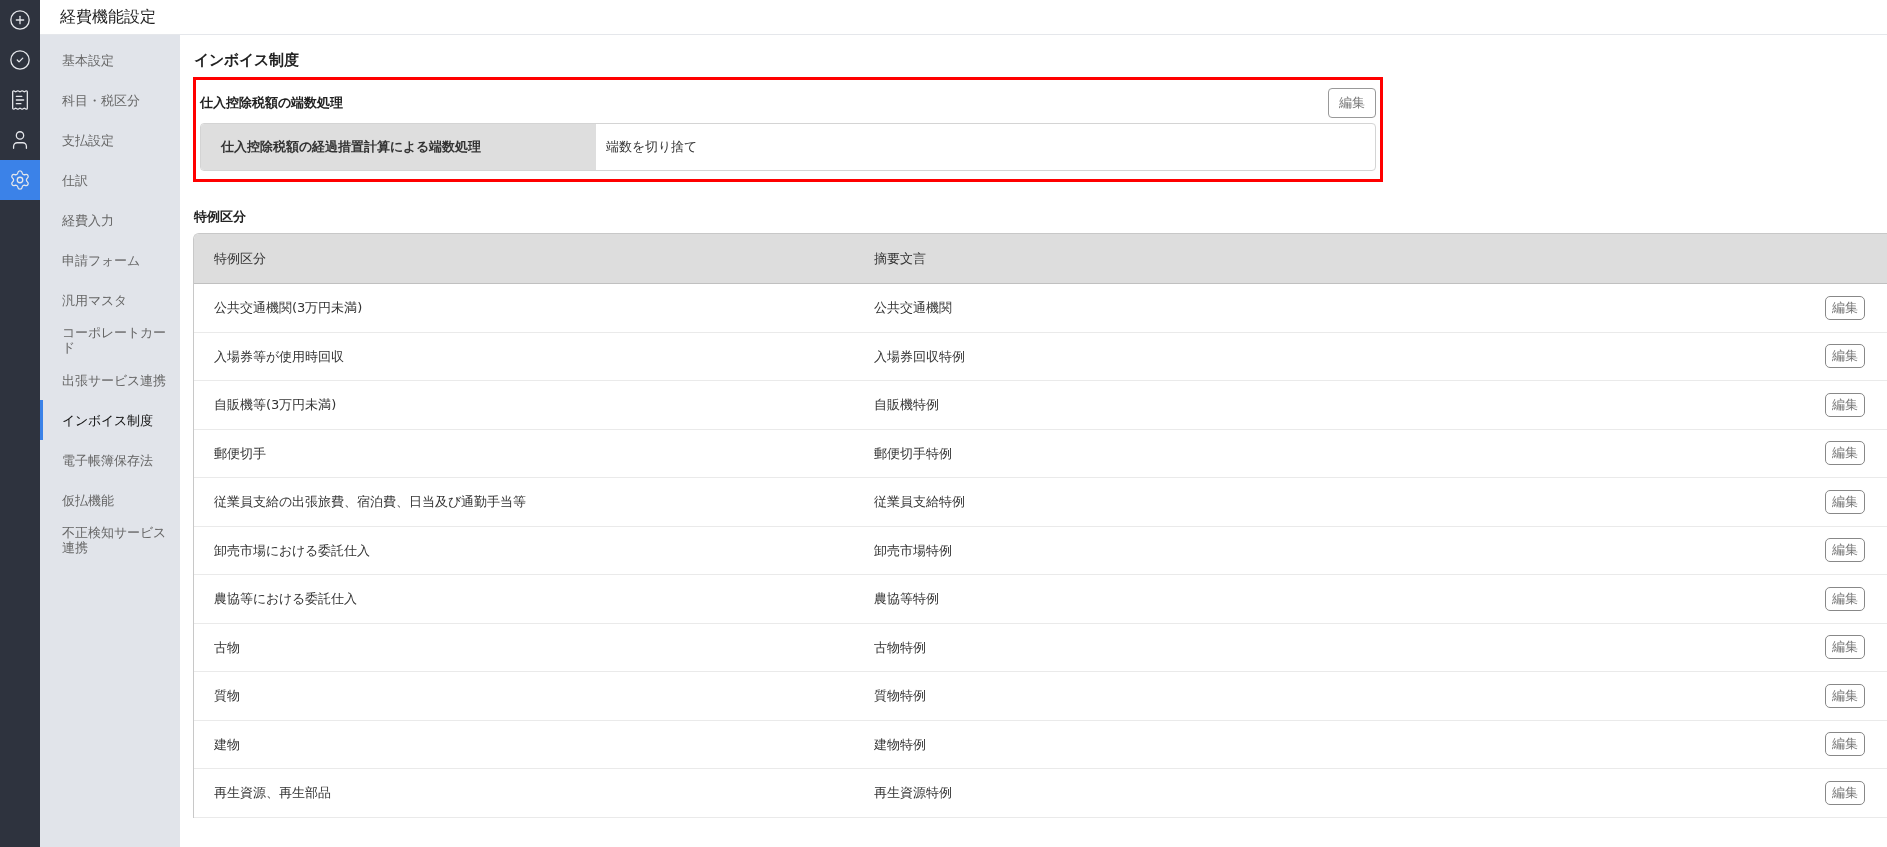 This screenshot has height=847, width=1887. What do you see at coordinates (20, 60) in the screenshot?
I see `check-circle-icon` at bounding box center [20, 60].